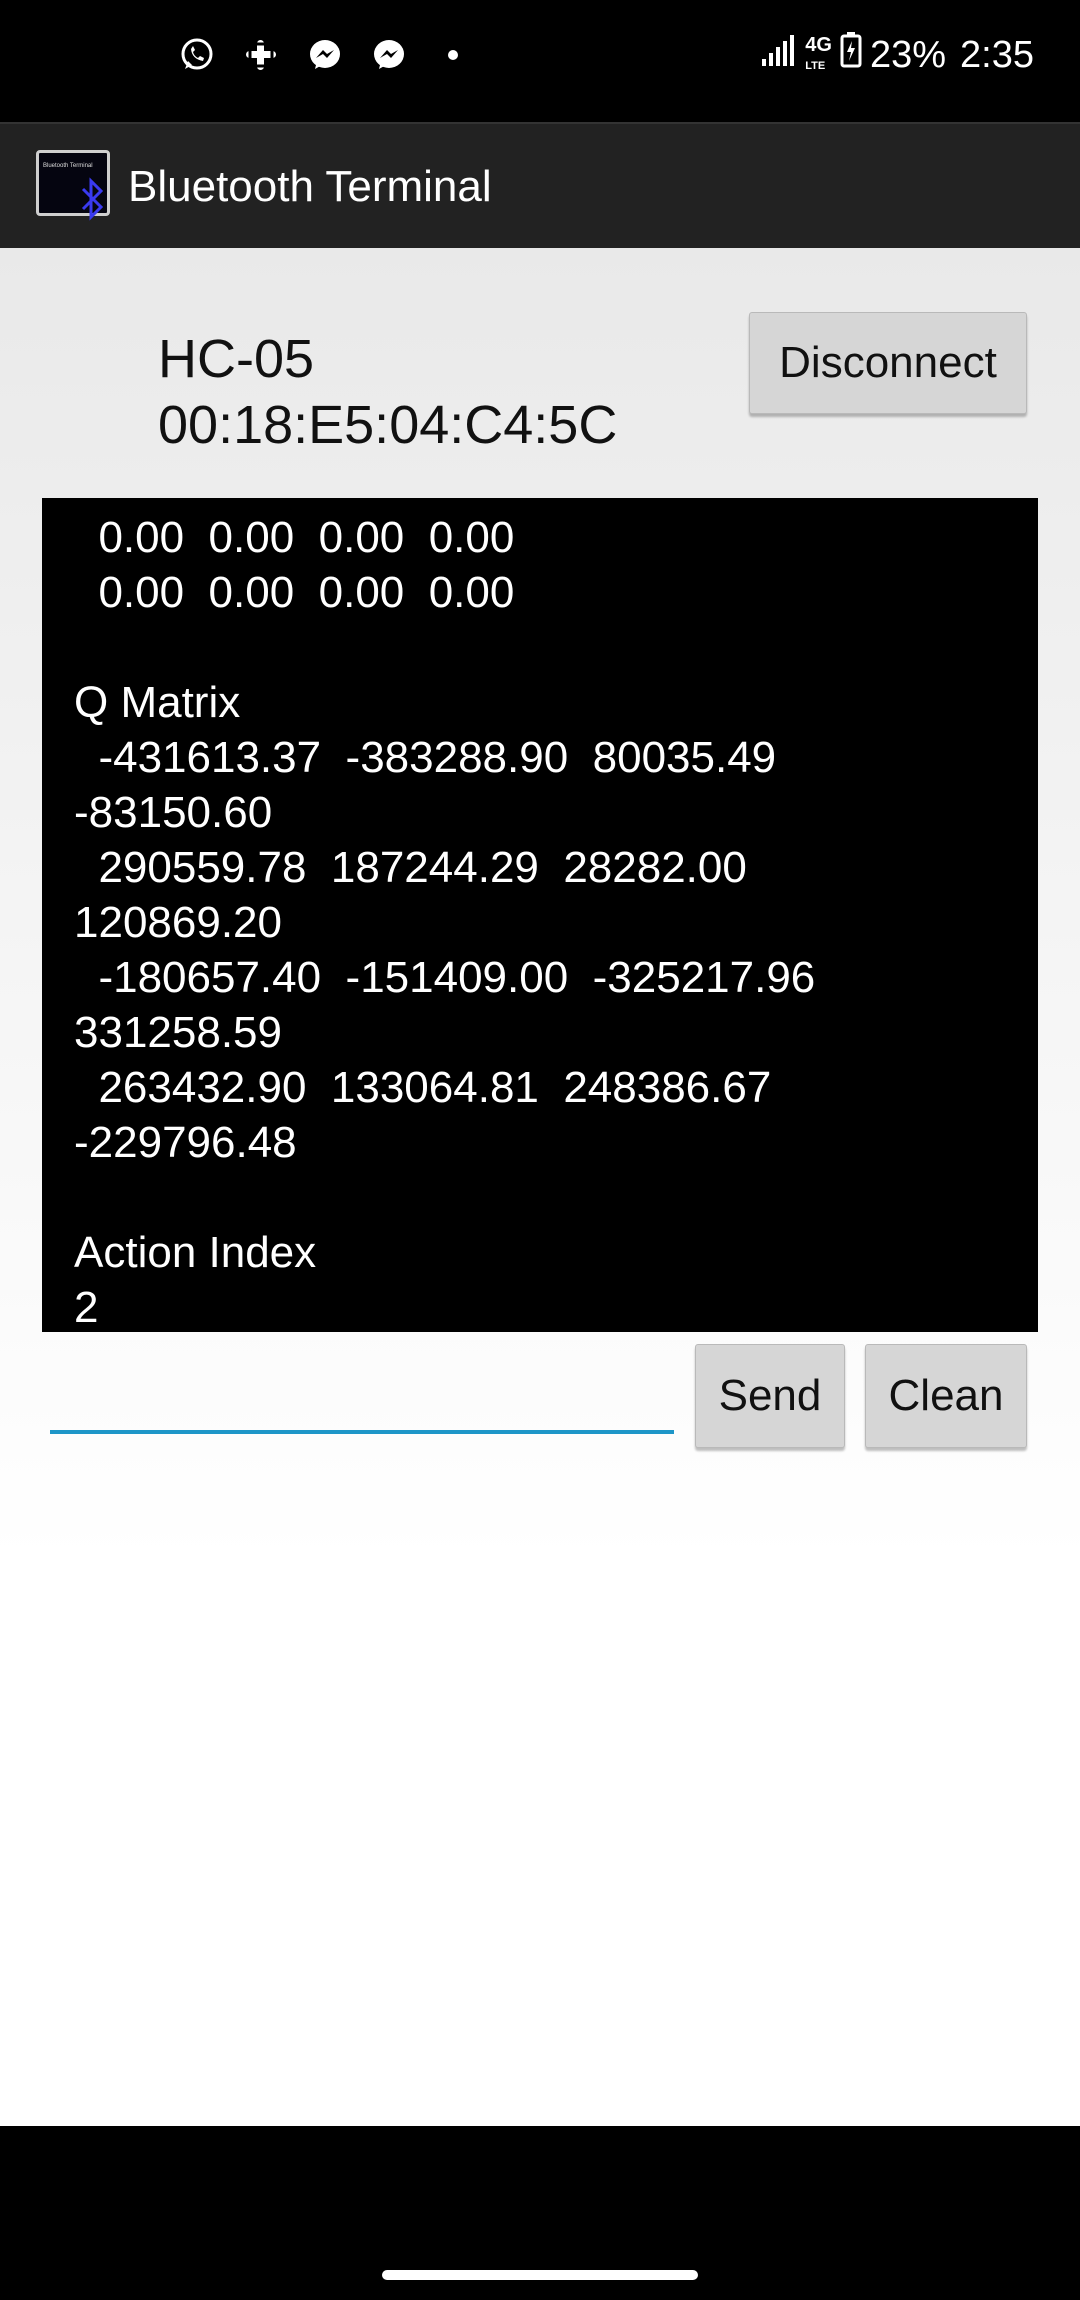 The width and height of the screenshot is (1080, 2300). Describe the element at coordinates (997, 54) in the screenshot. I see `clock: 2:35` at that location.